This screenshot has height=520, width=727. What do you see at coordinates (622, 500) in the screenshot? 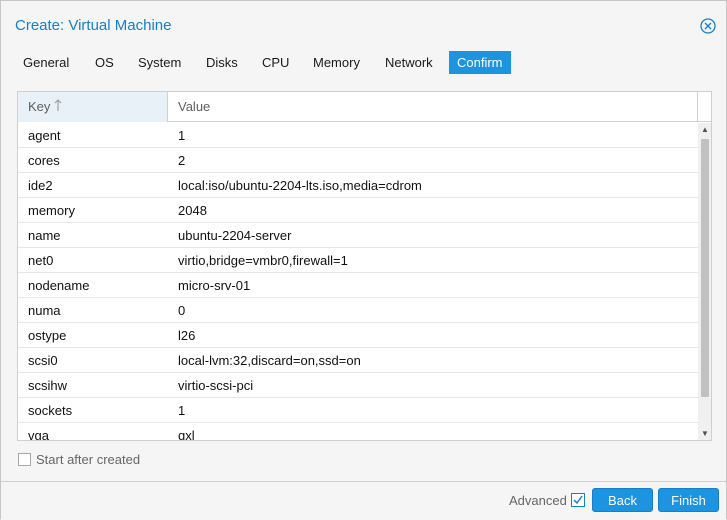
I see `back-button: Back` at bounding box center [622, 500].